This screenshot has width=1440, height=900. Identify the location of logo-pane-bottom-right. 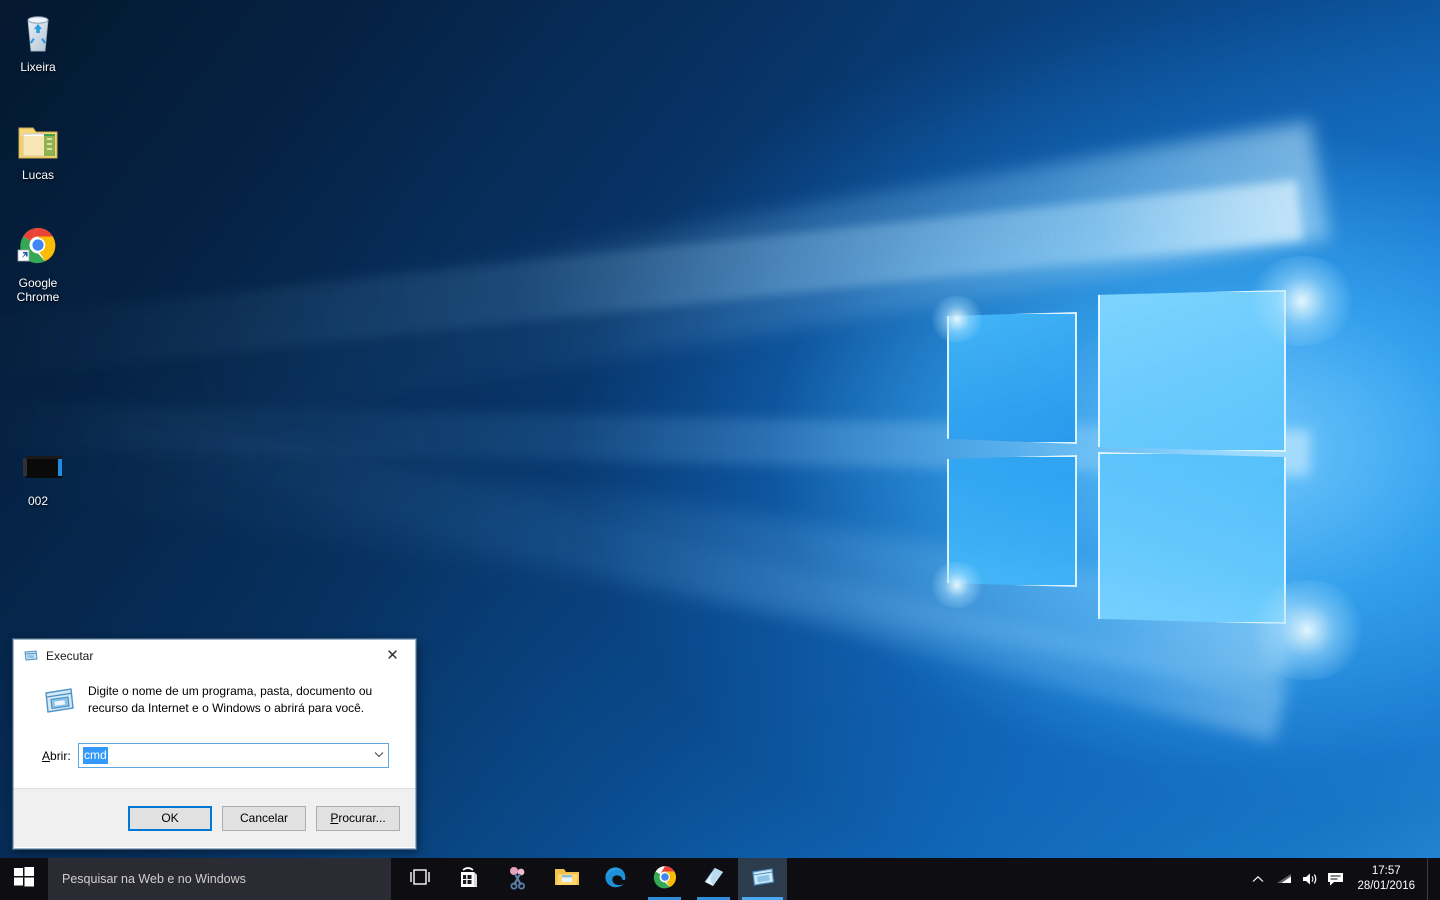
(1192, 538).